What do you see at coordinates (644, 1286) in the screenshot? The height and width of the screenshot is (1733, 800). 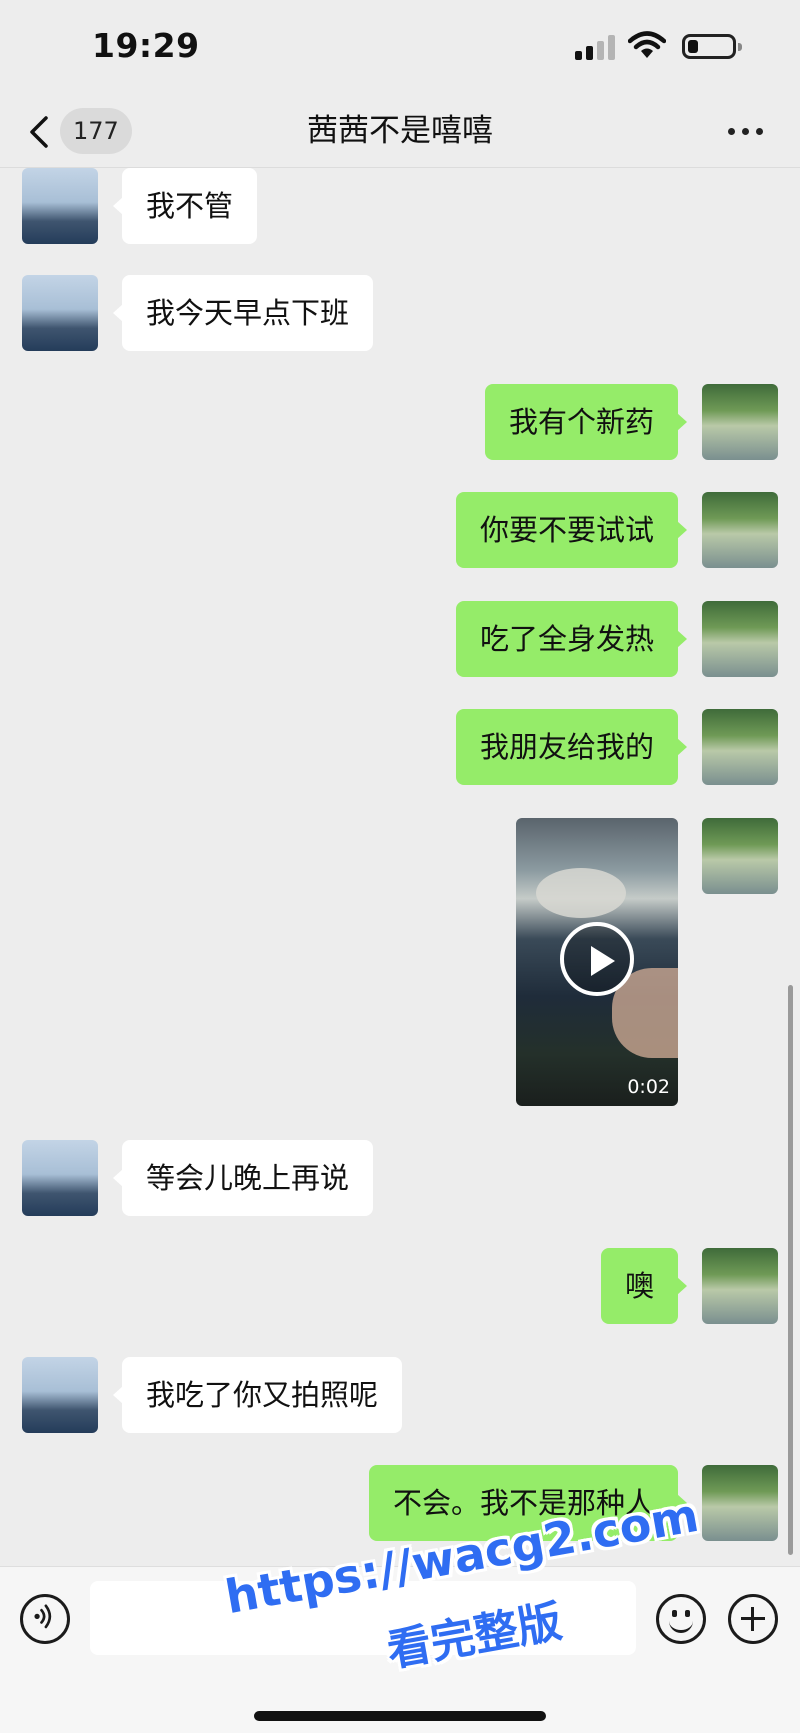 I see `message-bubble: 噢` at bounding box center [644, 1286].